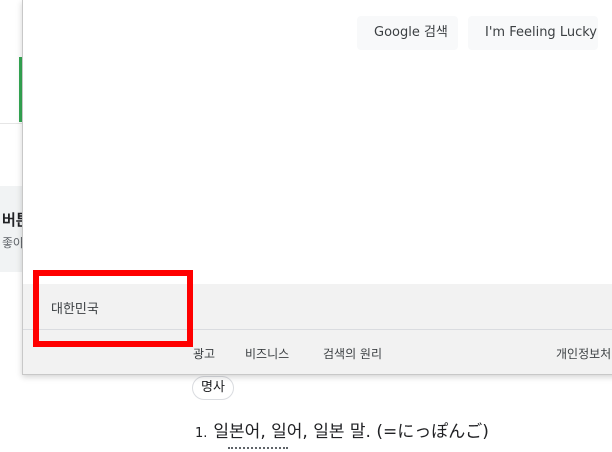  What do you see at coordinates (533, 33) in the screenshot?
I see `feeling-lucky-button: I'm Feeling Lucky` at bounding box center [533, 33].